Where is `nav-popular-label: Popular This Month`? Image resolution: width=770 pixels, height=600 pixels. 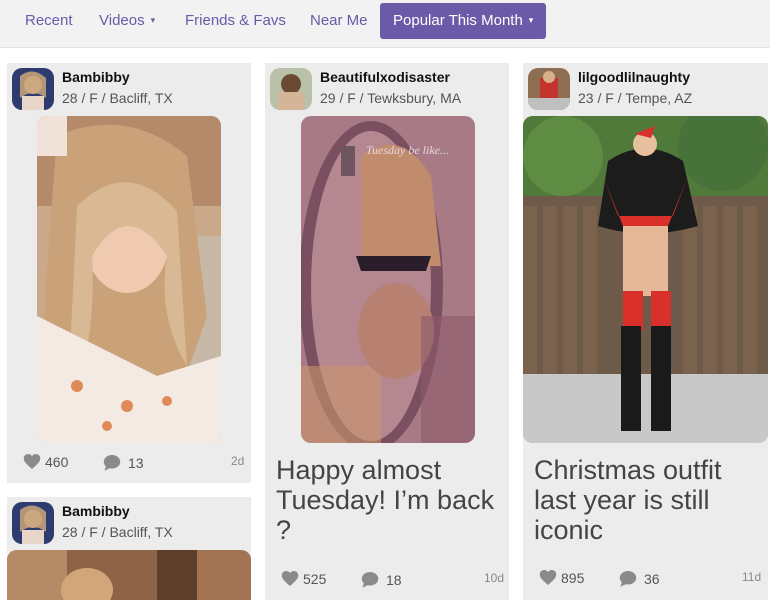
nav-popular-label: Popular This Month is located at coordinates (458, 20).